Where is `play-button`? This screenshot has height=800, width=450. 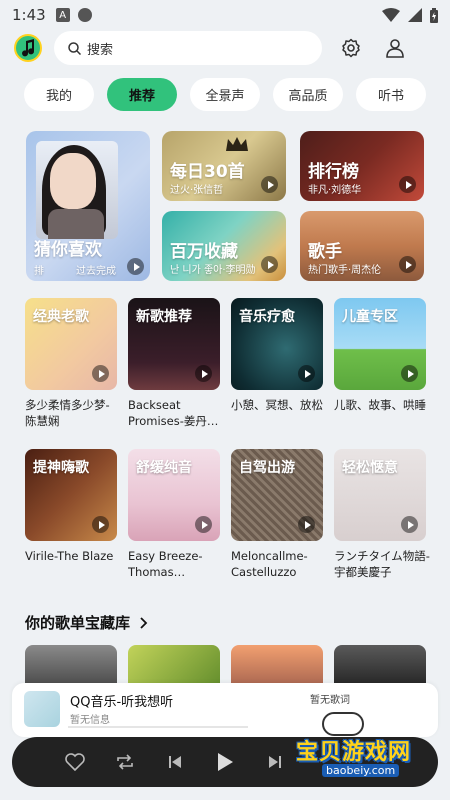 play-button is located at coordinates (225, 762).